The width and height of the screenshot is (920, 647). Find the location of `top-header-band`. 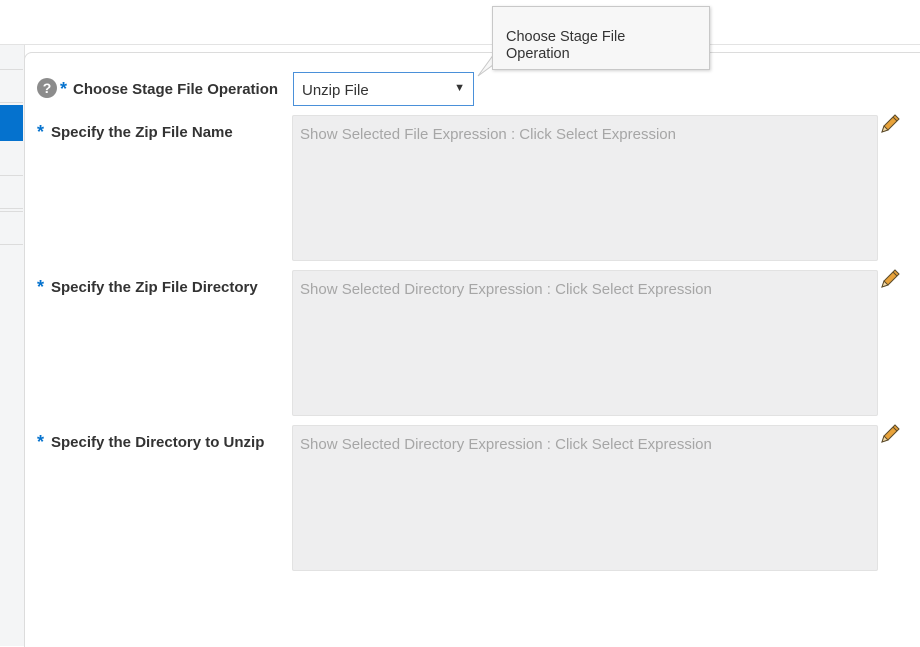

top-header-band is located at coordinates (460, 22).